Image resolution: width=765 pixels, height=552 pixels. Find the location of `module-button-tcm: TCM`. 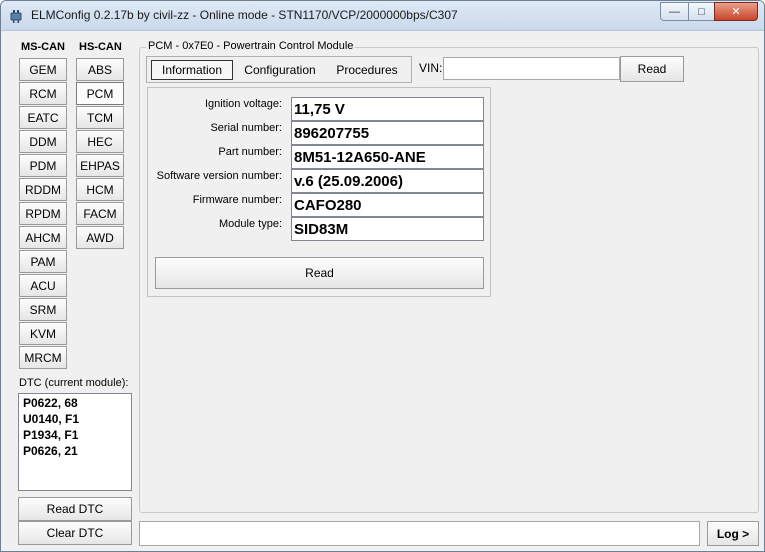

module-button-tcm: TCM is located at coordinates (100, 117).